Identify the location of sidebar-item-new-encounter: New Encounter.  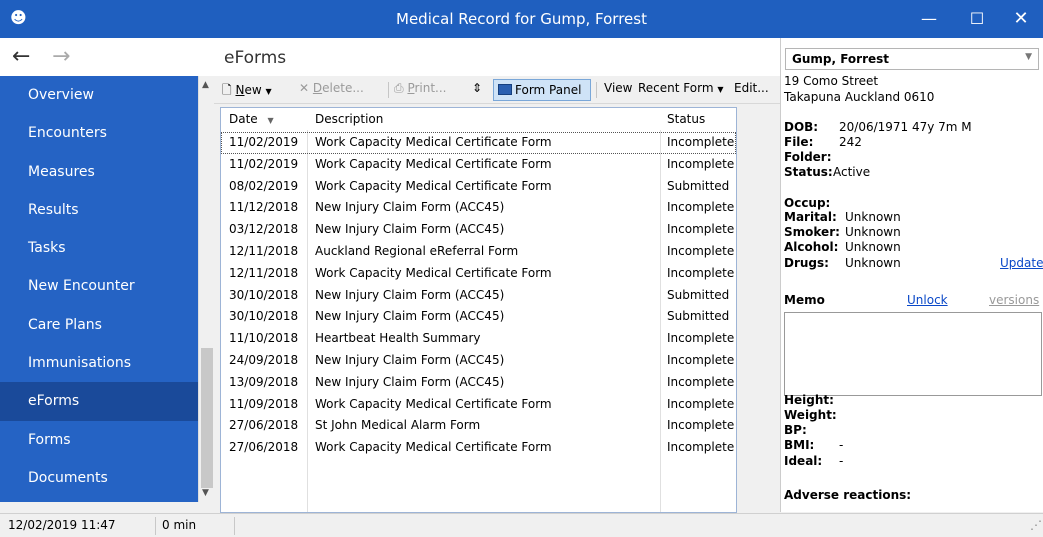
(99, 286).